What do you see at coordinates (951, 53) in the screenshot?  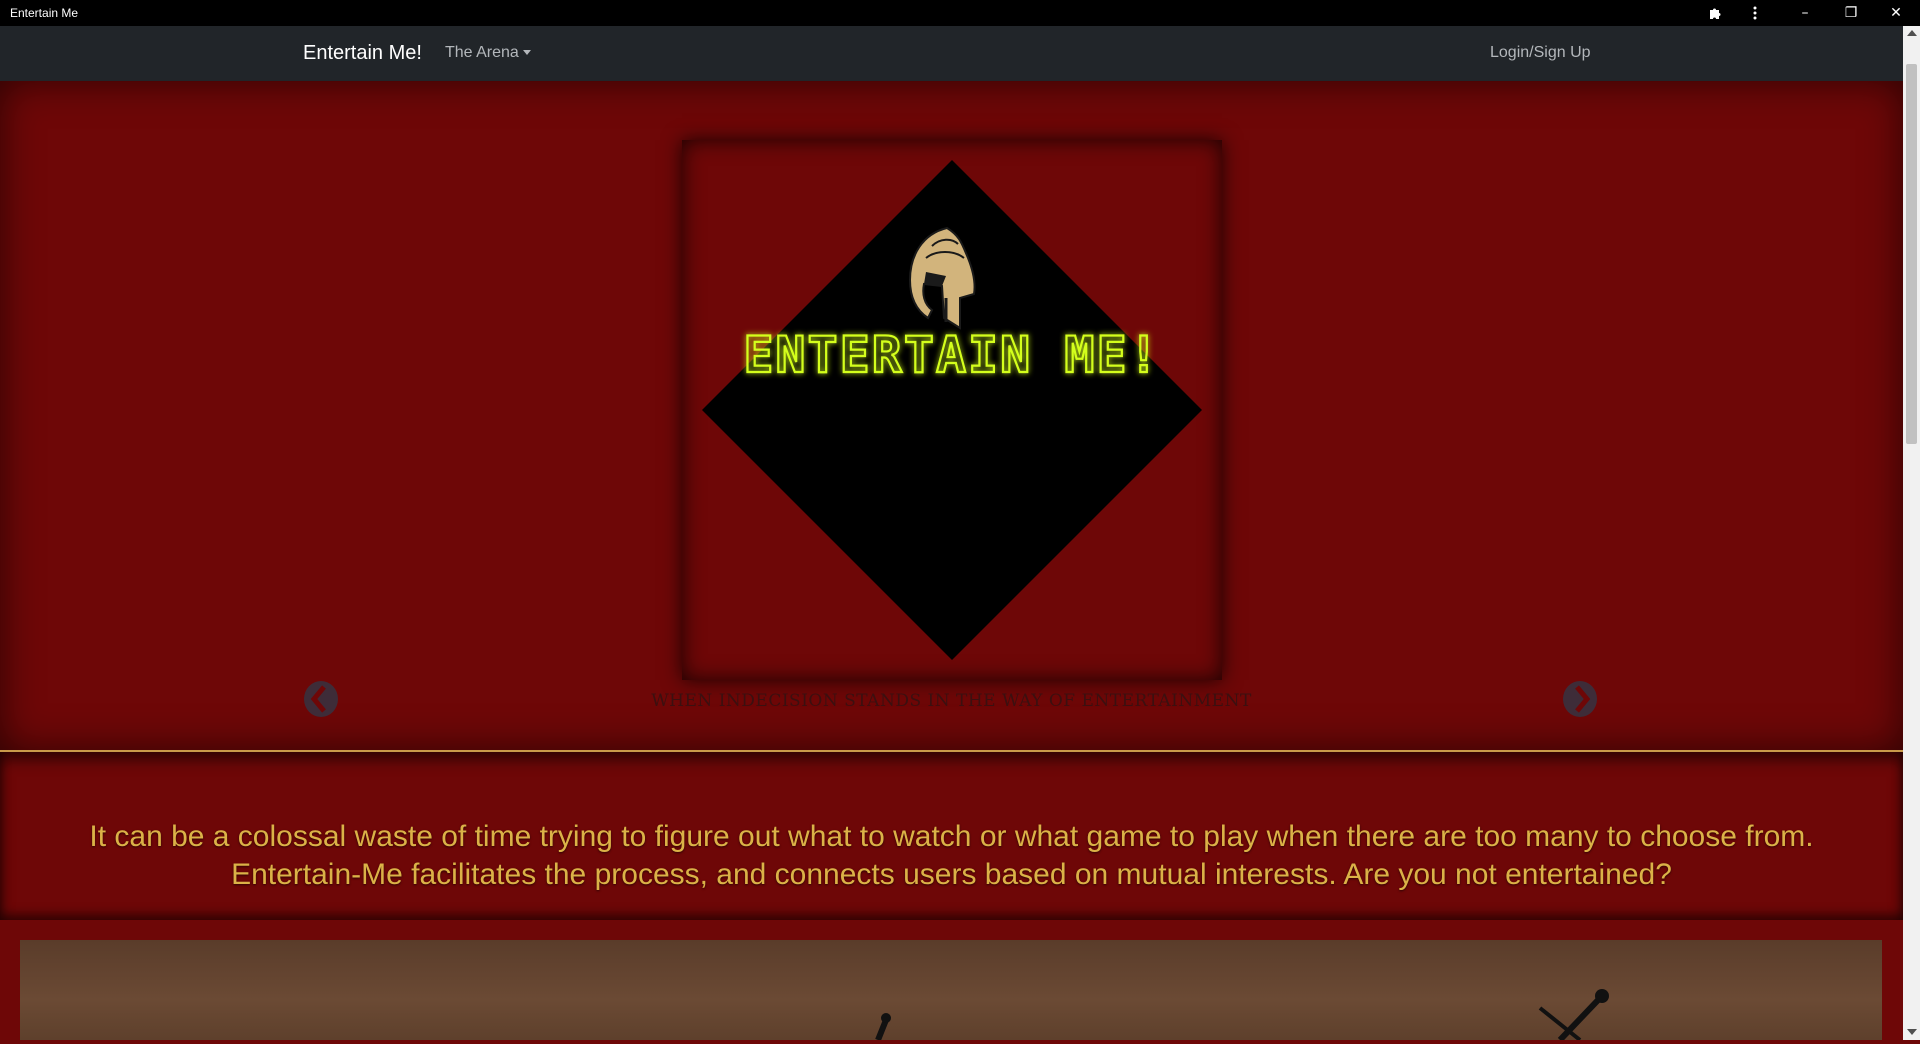 I see `navbar: Entertain Me! The Arena Login/Sign Up` at bounding box center [951, 53].